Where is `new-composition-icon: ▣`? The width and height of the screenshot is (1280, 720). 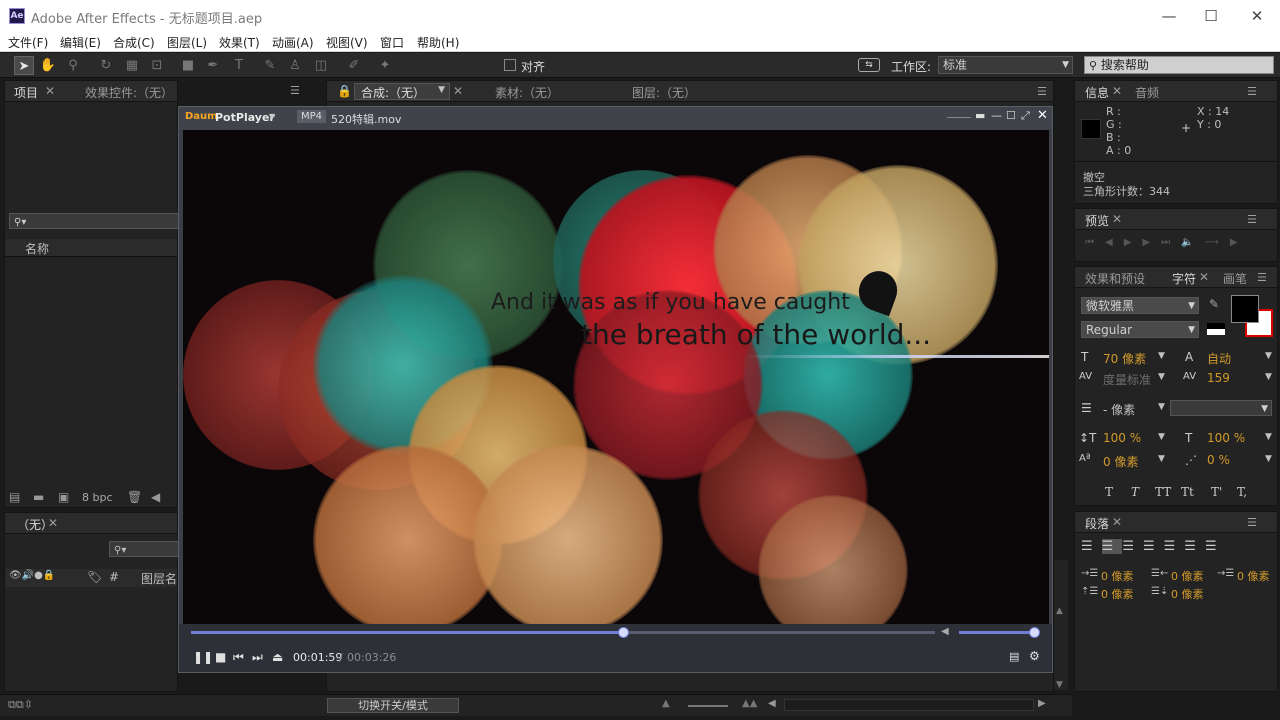 new-composition-icon: ▣ is located at coordinates (63, 497).